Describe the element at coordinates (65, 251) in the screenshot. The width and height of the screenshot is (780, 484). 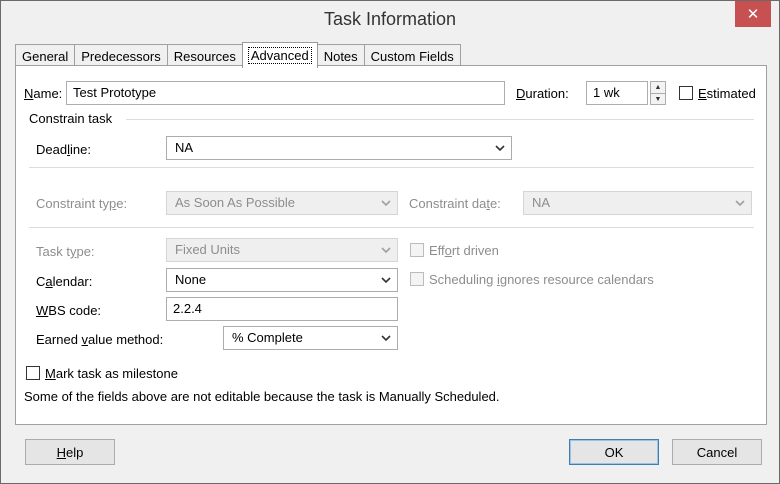
I see `task-type-label: Task type:` at that location.